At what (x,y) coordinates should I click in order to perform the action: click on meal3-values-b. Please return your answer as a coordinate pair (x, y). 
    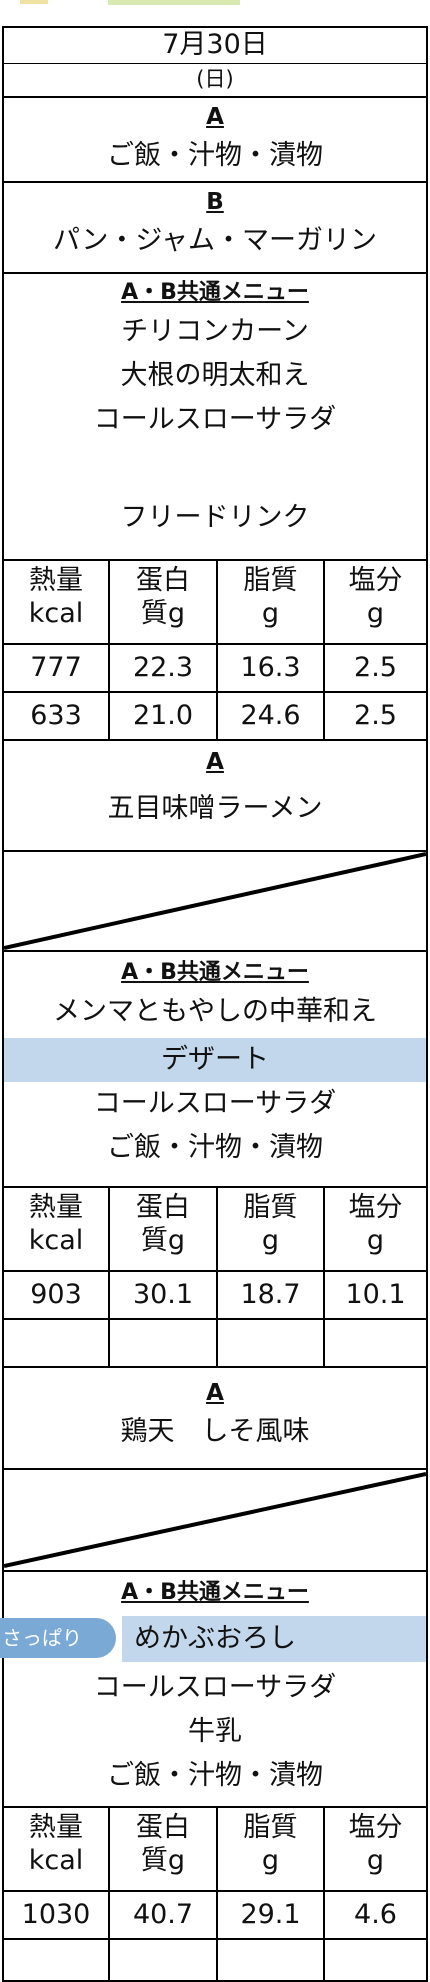
    Looking at the image, I should click on (215, 1960).